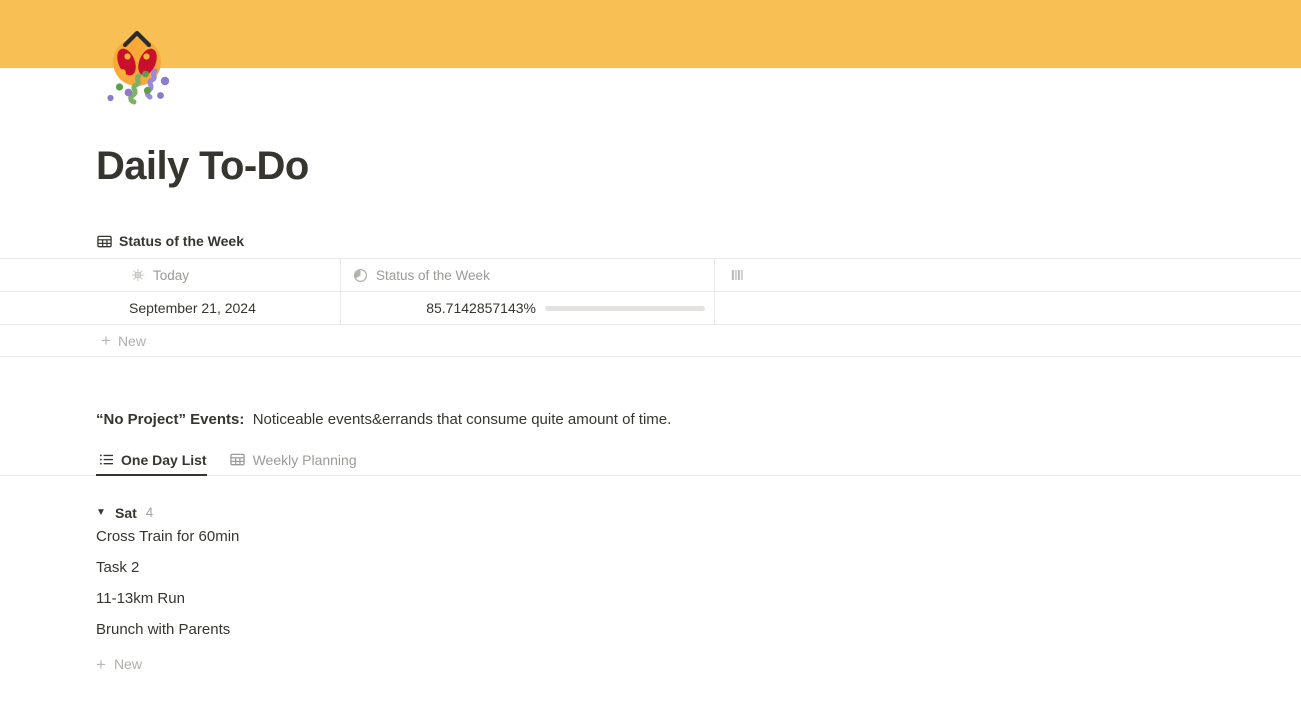 The width and height of the screenshot is (1301, 717). Describe the element at coordinates (698, 241) in the screenshot. I see `status-database-title: Status of the Week` at that location.